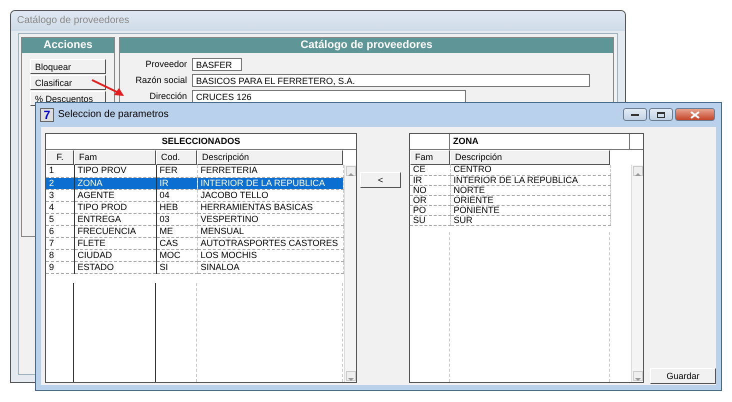 The width and height of the screenshot is (732, 402). What do you see at coordinates (270, 255) in the screenshot?
I see `table-cell: LOS MOCHIS` at bounding box center [270, 255].